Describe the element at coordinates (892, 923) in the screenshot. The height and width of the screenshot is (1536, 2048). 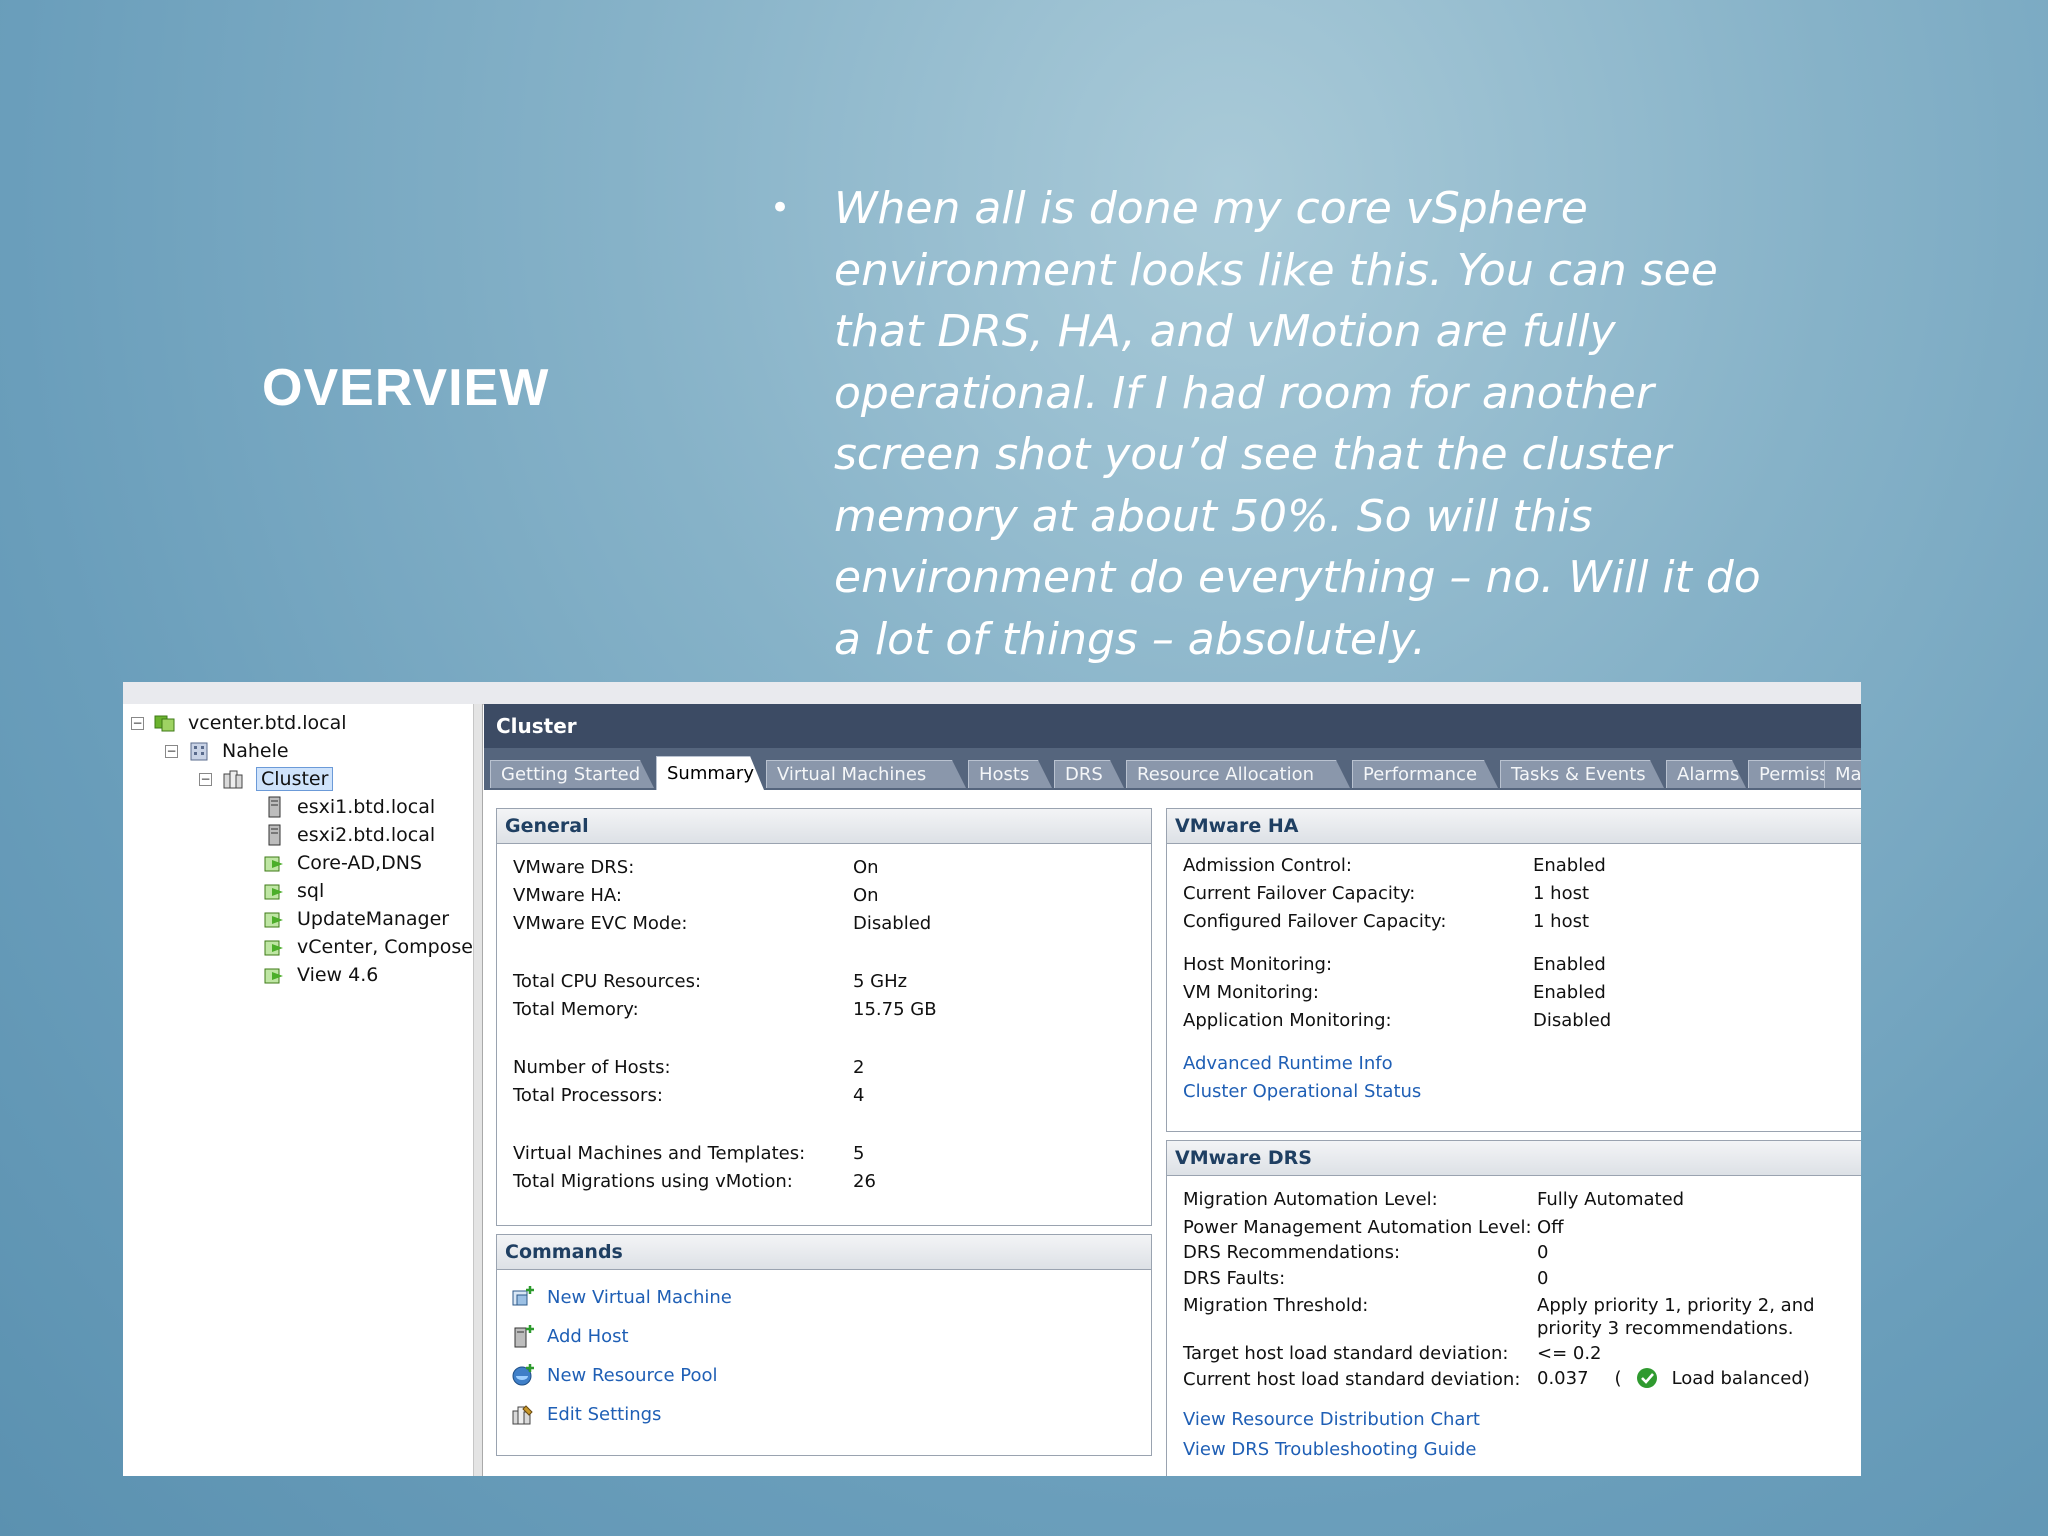
I see `general-value: Disabled` at that location.